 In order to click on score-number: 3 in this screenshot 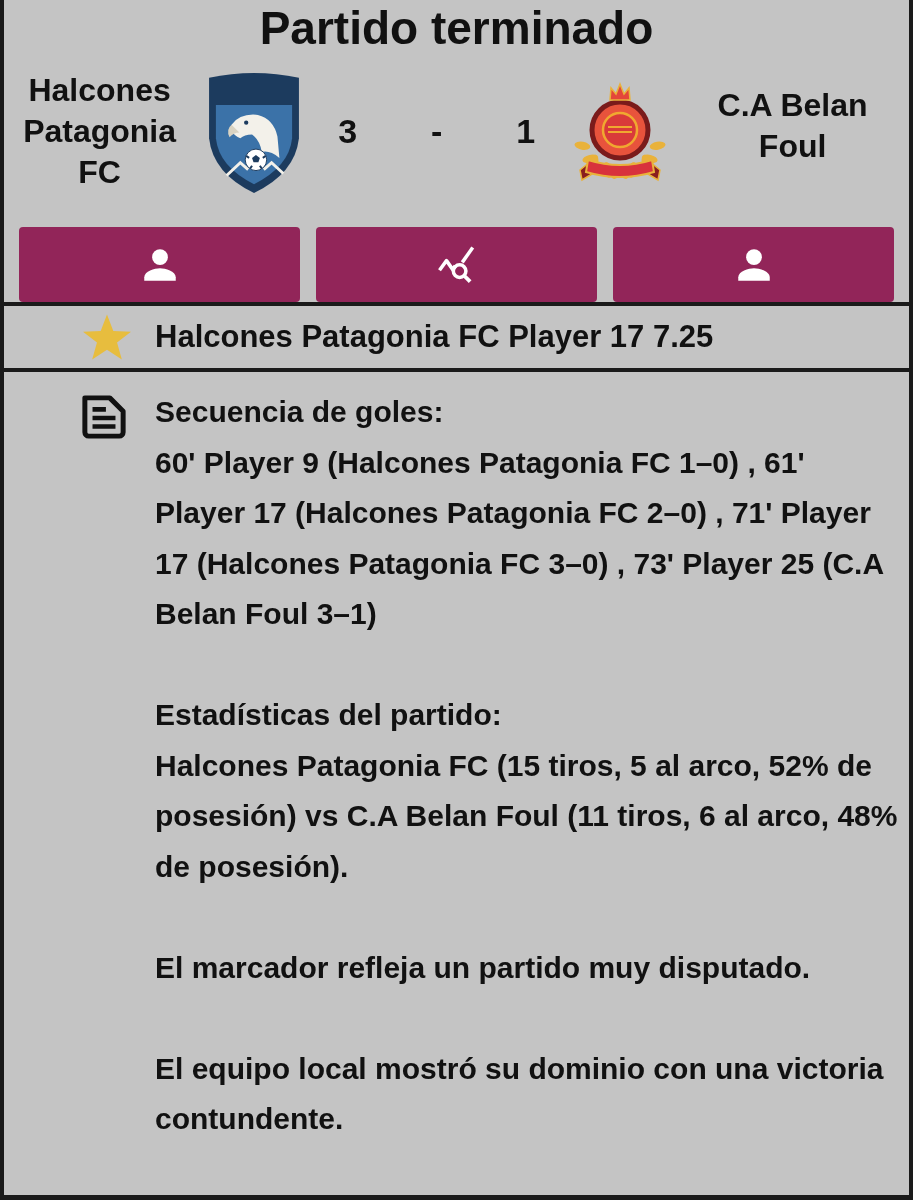, I will do `click(348, 131)`.